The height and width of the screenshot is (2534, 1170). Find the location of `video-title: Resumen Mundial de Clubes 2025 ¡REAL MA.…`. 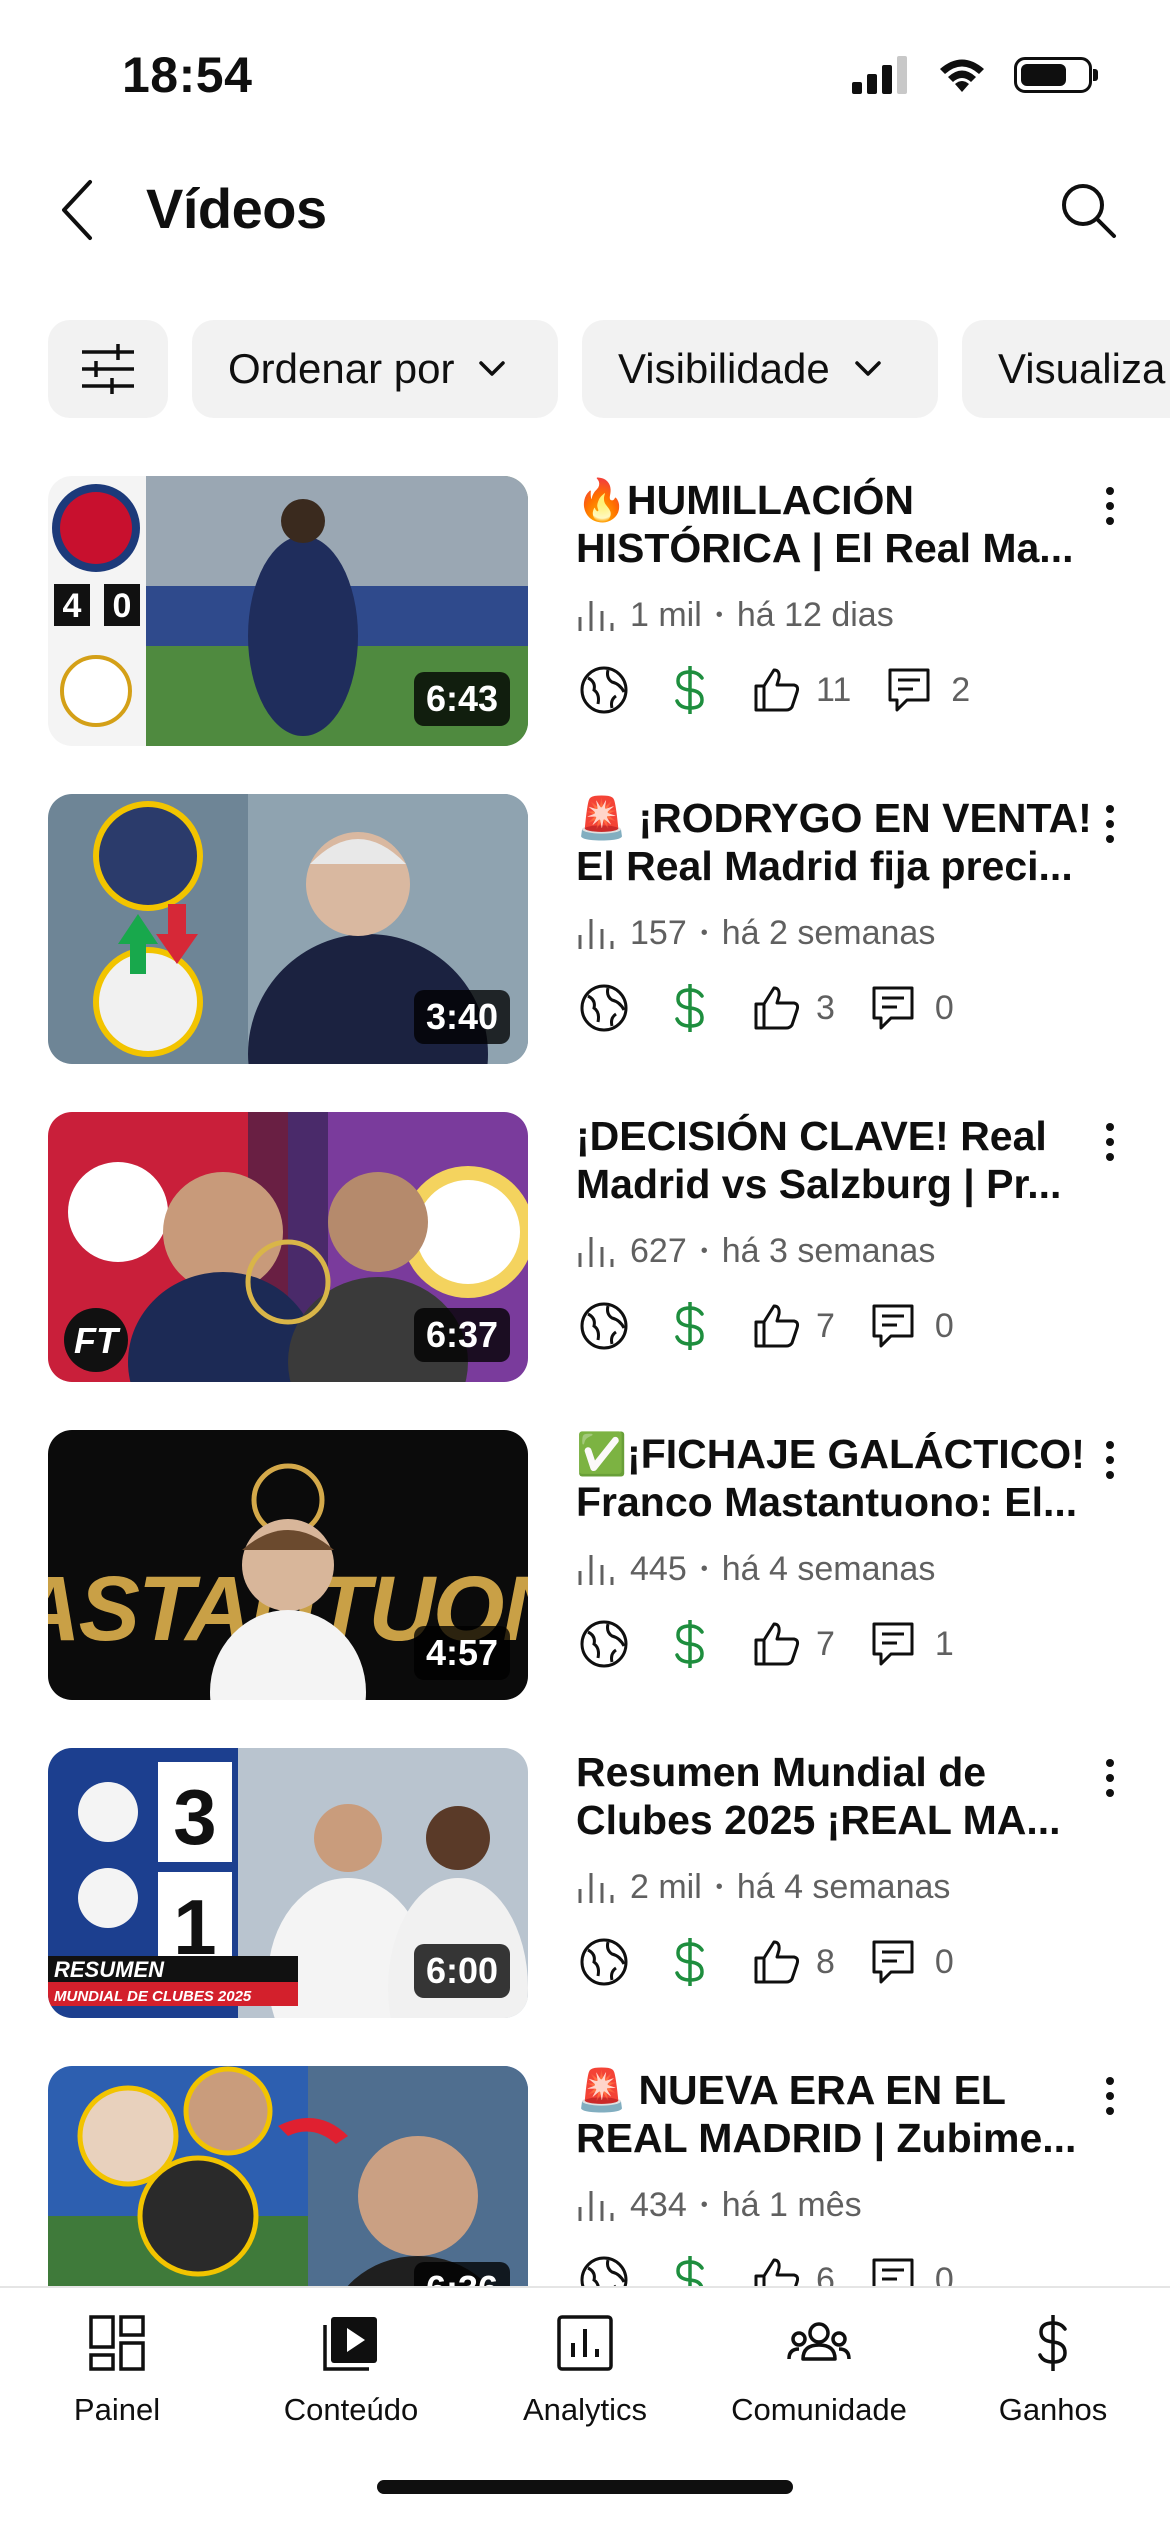

video-title: Resumen Mundial de Clubes 2025 ¡REAL MA.… is located at coordinates (836, 1796).